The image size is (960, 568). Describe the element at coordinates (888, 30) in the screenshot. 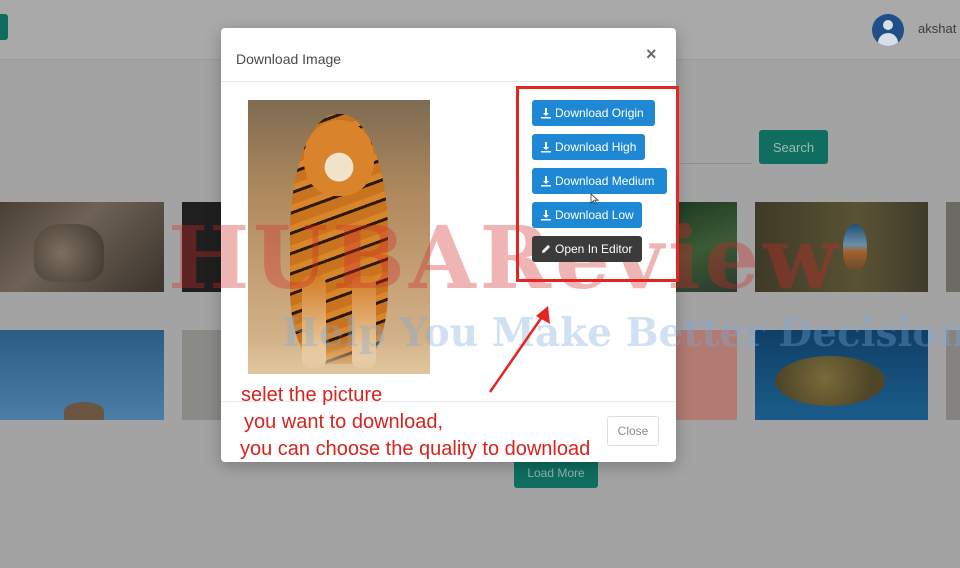

I see `user-avatar-icon` at that location.